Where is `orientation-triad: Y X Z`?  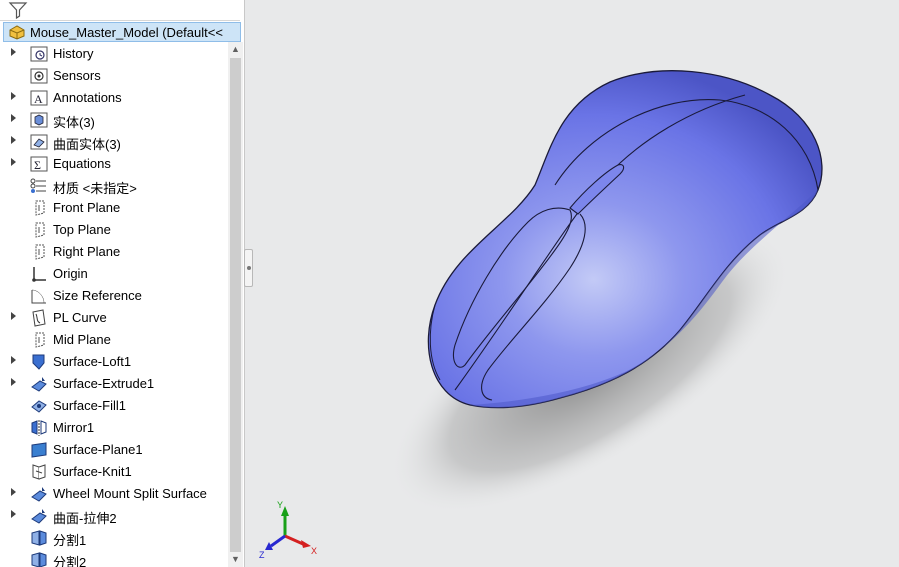 orientation-triad: Y X Z is located at coordinates (288, 530).